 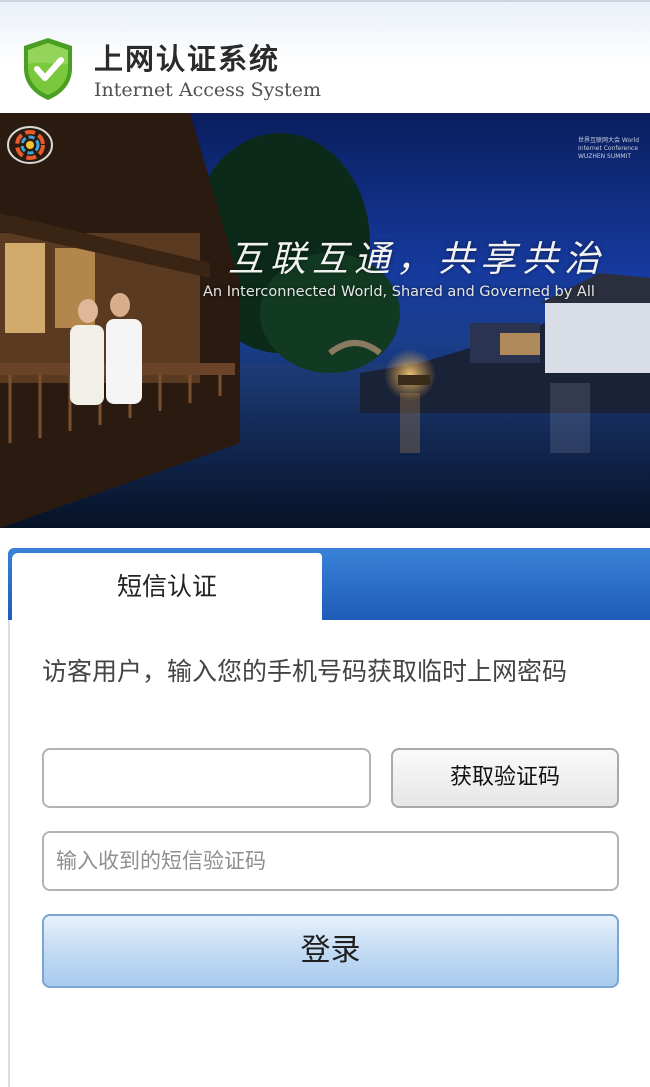 I want to click on tab-sms-auth: 短信认证, so click(x=167, y=588).